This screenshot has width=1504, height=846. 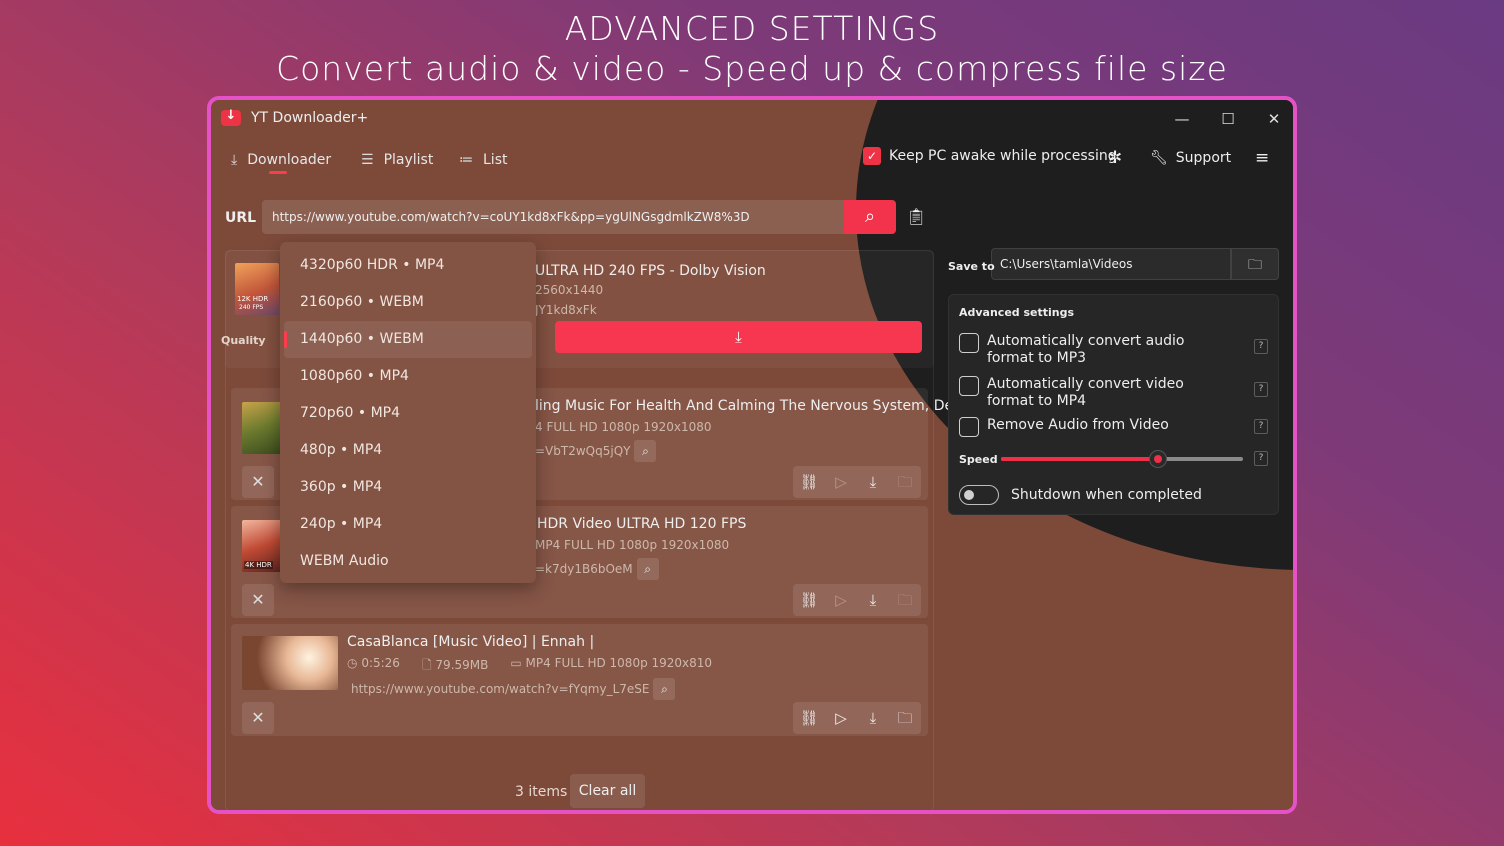 What do you see at coordinates (632, 545) in the screenshot?
I see `item-meta: MP4 FULL HD 1080p 1920x1080` at bounding box center [632, 545].